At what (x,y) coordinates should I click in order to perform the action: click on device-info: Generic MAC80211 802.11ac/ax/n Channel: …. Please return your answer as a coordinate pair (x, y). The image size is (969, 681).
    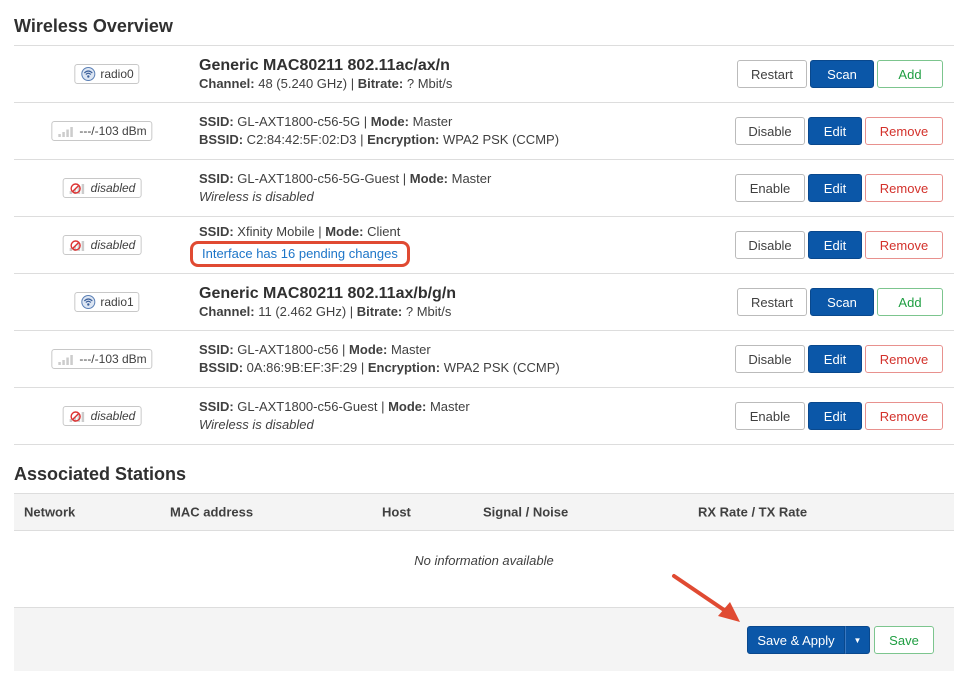
    Looking at the image, I should click on (325, 74).